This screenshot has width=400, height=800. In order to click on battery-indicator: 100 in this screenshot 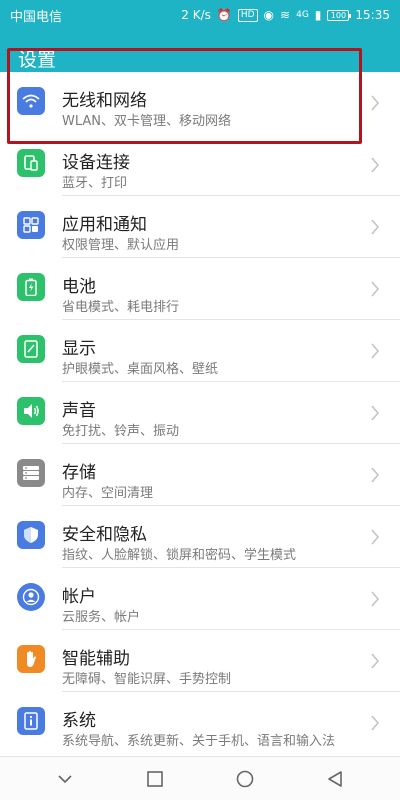, I will do `click(339, 15)`.